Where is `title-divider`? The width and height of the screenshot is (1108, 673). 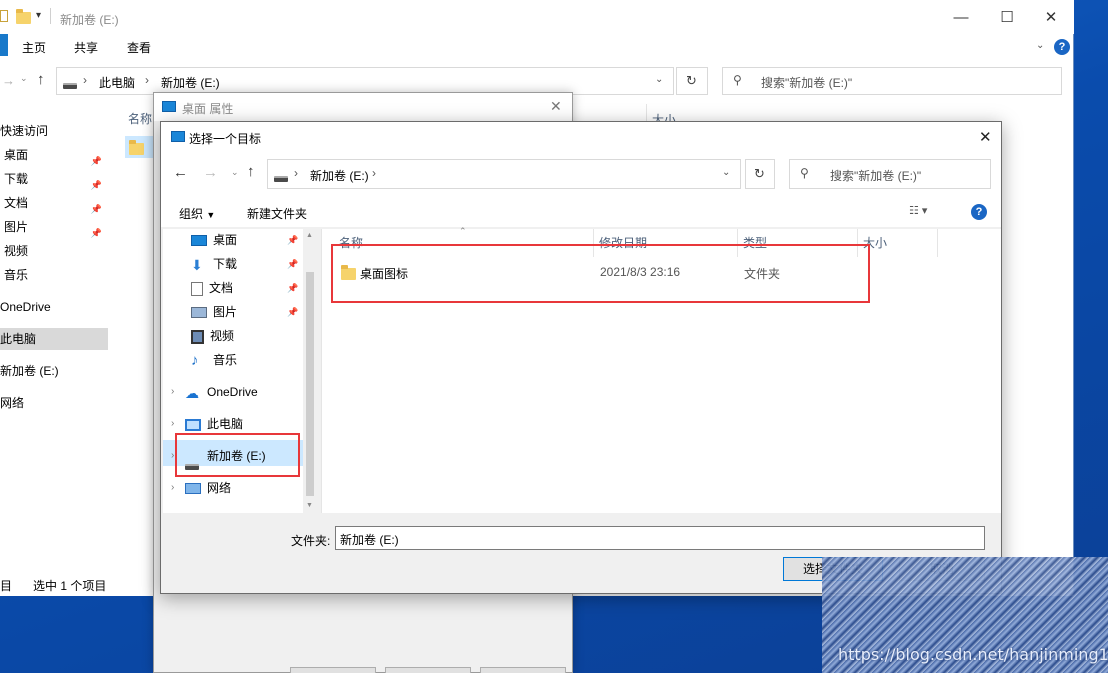
title-divider is located at coordinates (50, 16).